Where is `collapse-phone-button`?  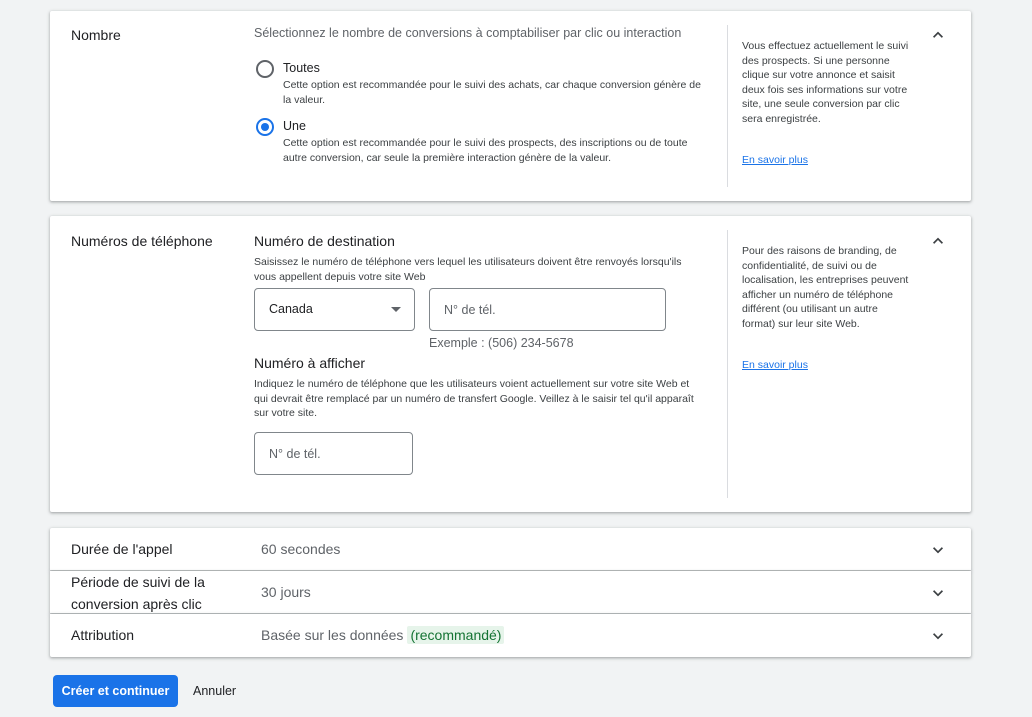
collapse-phone-button is located at coordinates (938, 241).